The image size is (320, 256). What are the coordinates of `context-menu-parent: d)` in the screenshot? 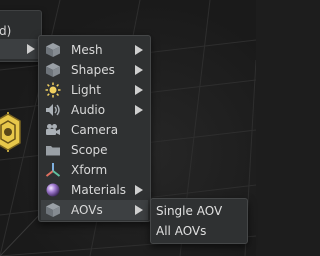 It's located at (21, 36).